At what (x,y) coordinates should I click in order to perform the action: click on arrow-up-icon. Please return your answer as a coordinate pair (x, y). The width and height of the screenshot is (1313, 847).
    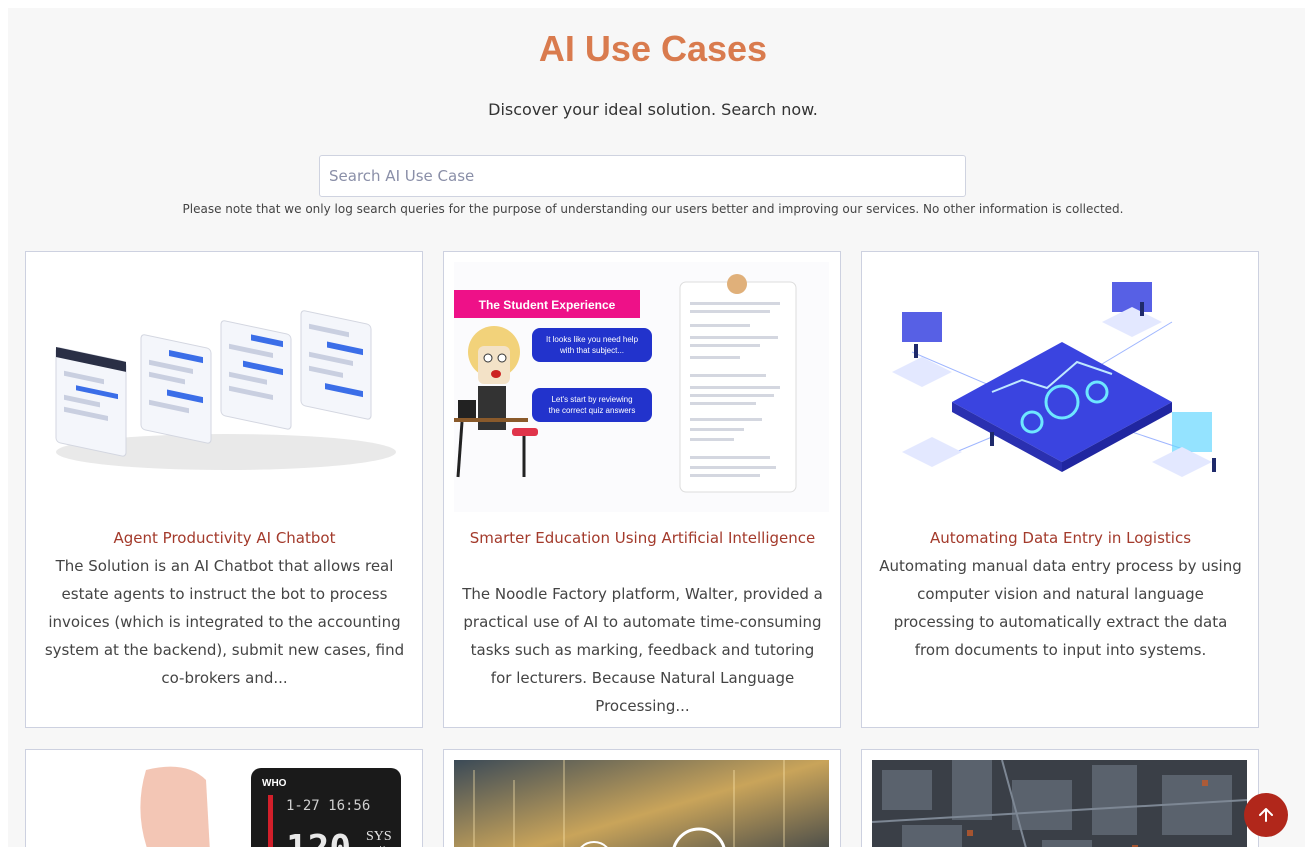
    Looking at the image, I should click on (1266, 815).